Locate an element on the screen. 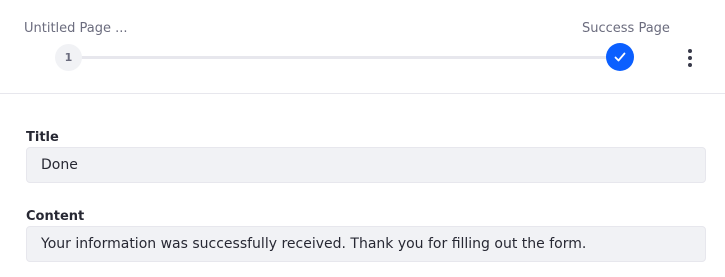  content-label: Content is located at coordinates (55, 216).